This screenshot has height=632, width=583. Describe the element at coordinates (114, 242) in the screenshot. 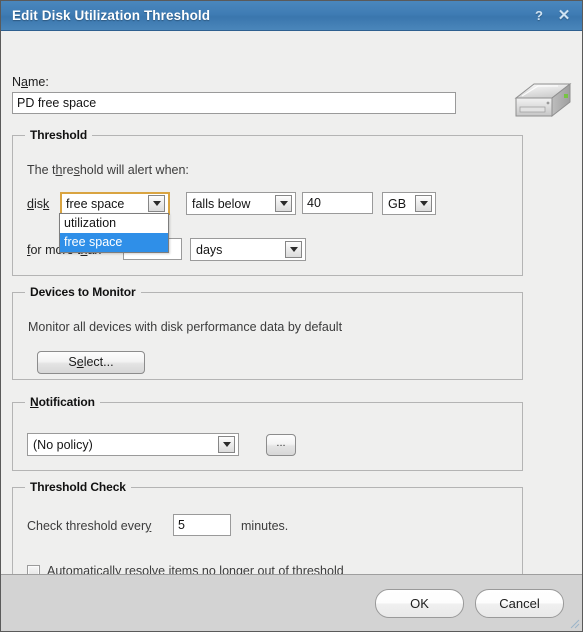

I see `dropdown-option-free-space: free space` at that location.